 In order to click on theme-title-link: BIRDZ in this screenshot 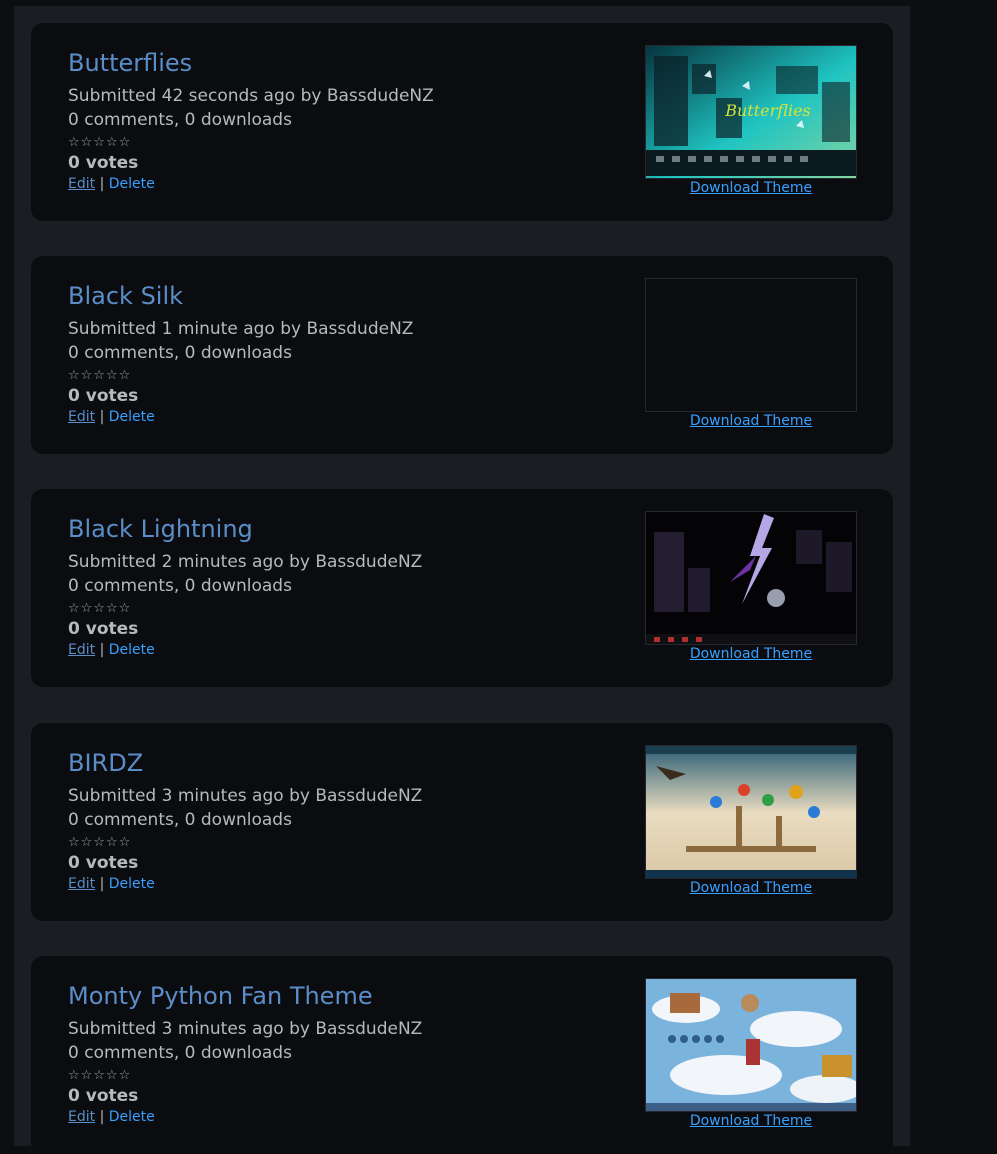, I will do `click(105, 763)`.